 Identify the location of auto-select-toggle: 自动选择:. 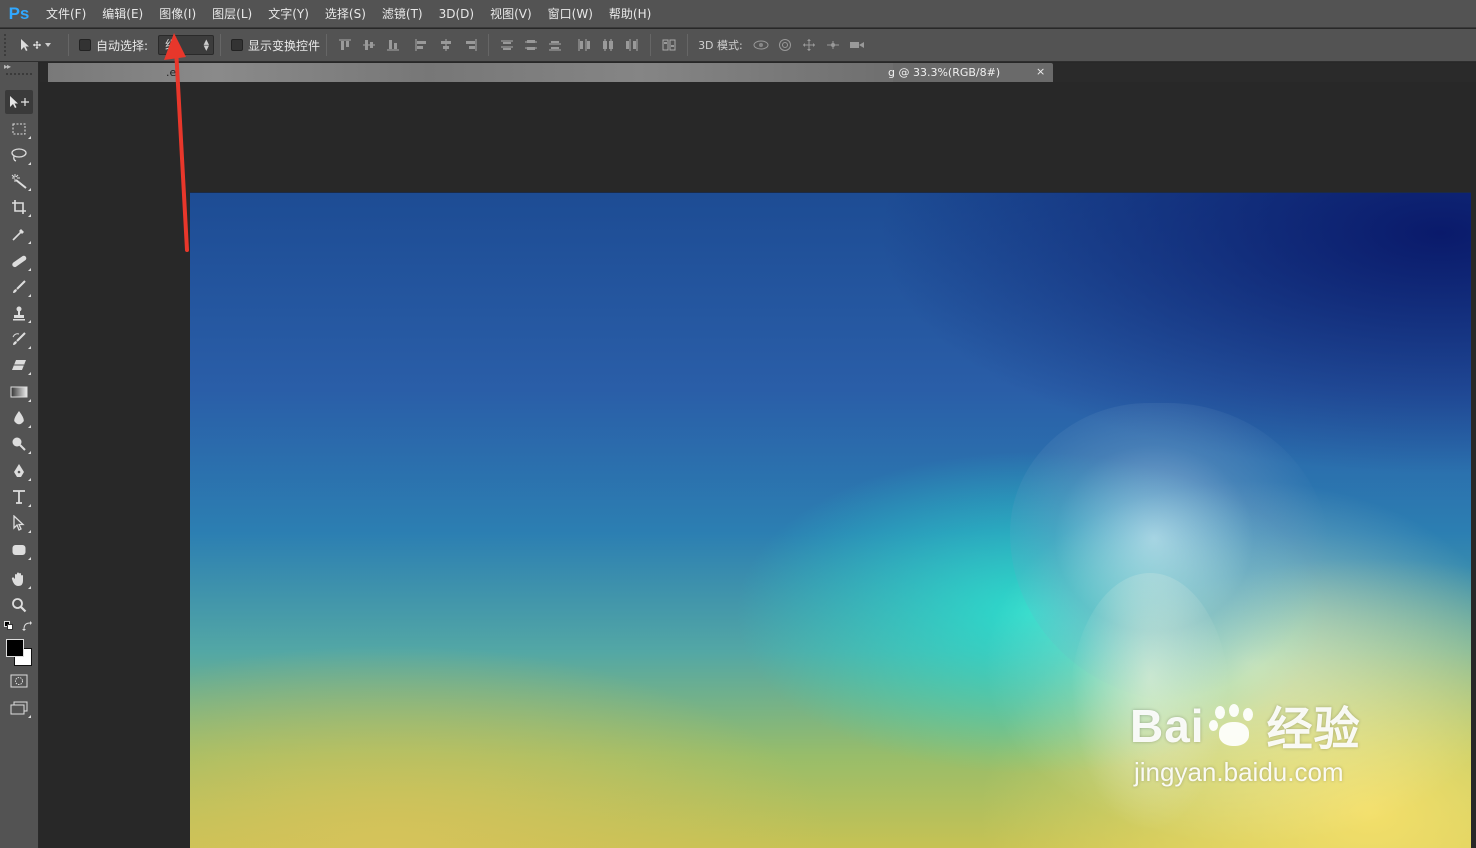
(113, 45).